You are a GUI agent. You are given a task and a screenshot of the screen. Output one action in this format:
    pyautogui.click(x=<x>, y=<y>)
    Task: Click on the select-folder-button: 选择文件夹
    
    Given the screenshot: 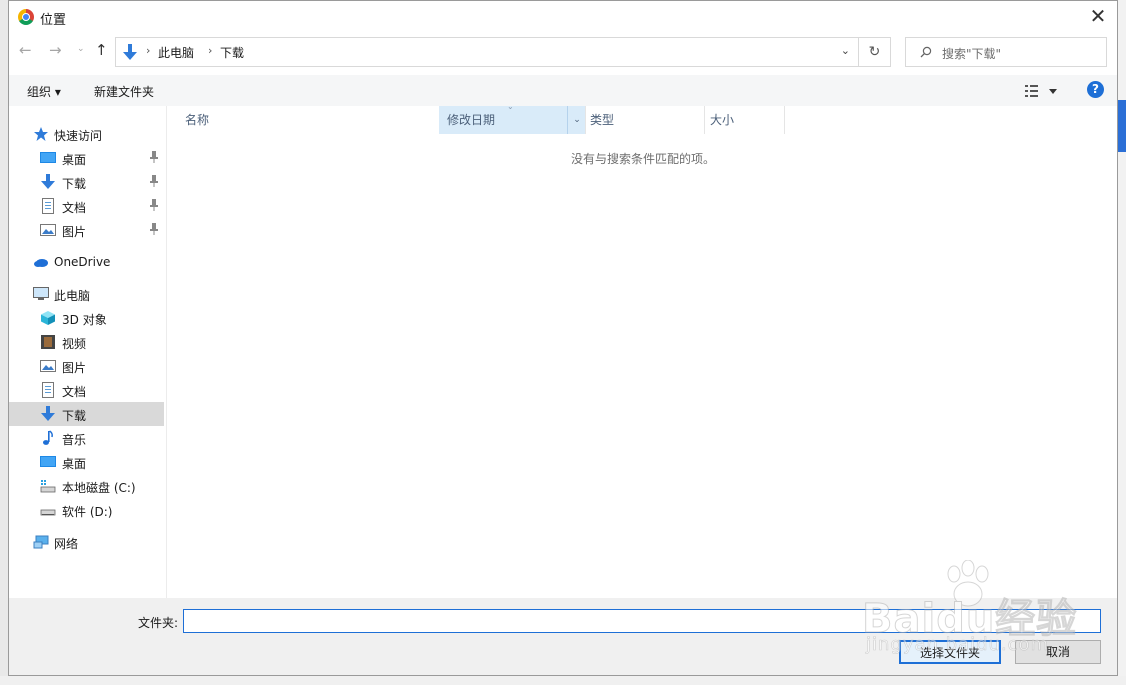 What is the action you would take?
    pyautogui.click(x=950, y=652)
    